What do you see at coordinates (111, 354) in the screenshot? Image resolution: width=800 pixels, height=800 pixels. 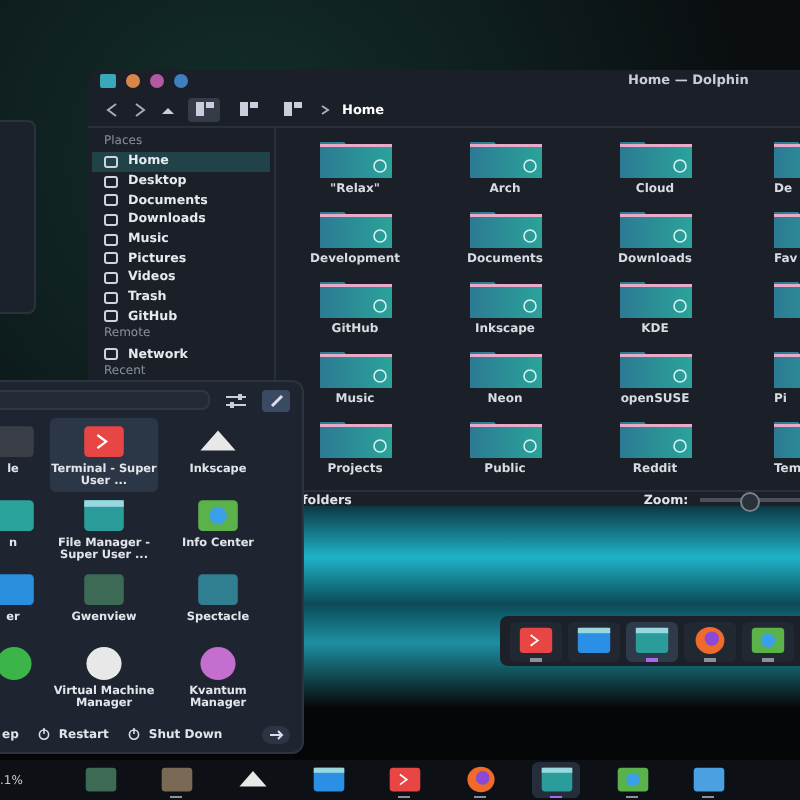 I see `place-icon` at bounding box center [111, 354].